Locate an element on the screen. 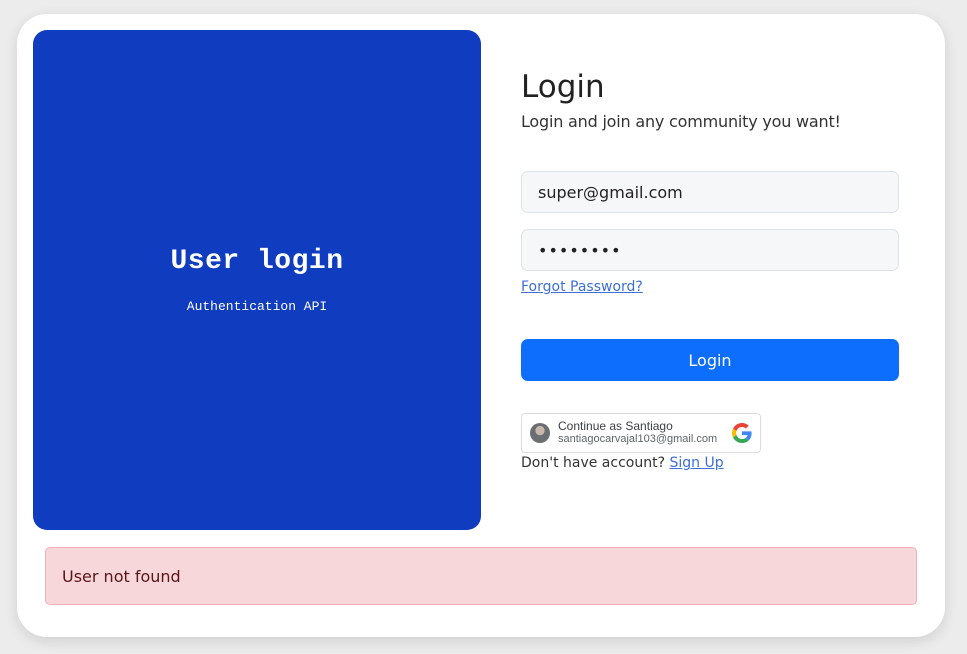 The image size is (967, 654). google-g-icon is located at coordinates (742, 433).